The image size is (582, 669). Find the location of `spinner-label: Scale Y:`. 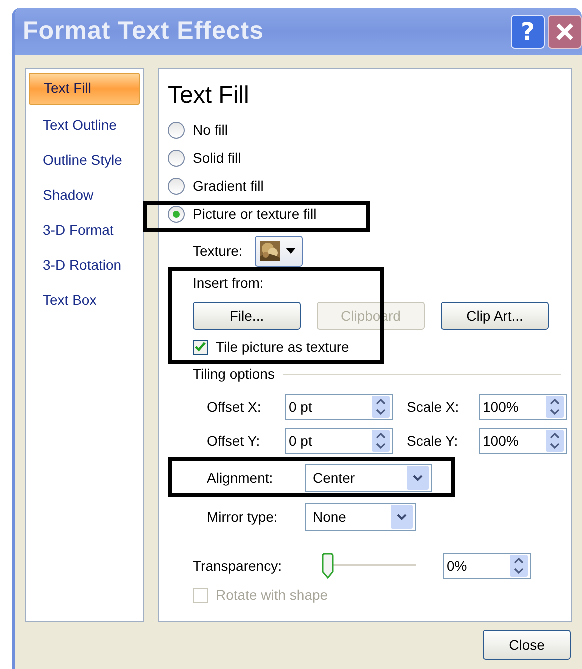

spinner-label: Scale Y: is located at coordinates (433, 441).